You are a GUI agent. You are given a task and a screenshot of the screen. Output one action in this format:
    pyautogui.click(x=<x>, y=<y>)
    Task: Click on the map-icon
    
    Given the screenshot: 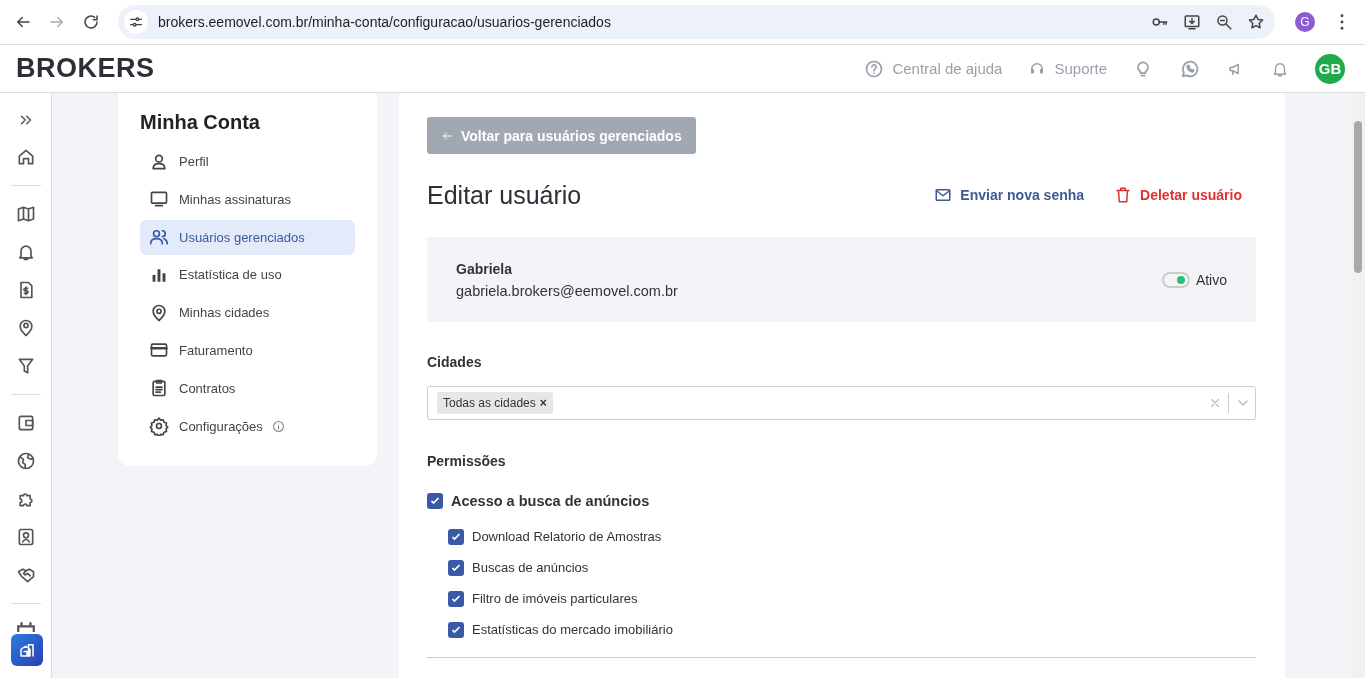 What is the action you would take?
    pyautogui.click(x=25, y=214)
    